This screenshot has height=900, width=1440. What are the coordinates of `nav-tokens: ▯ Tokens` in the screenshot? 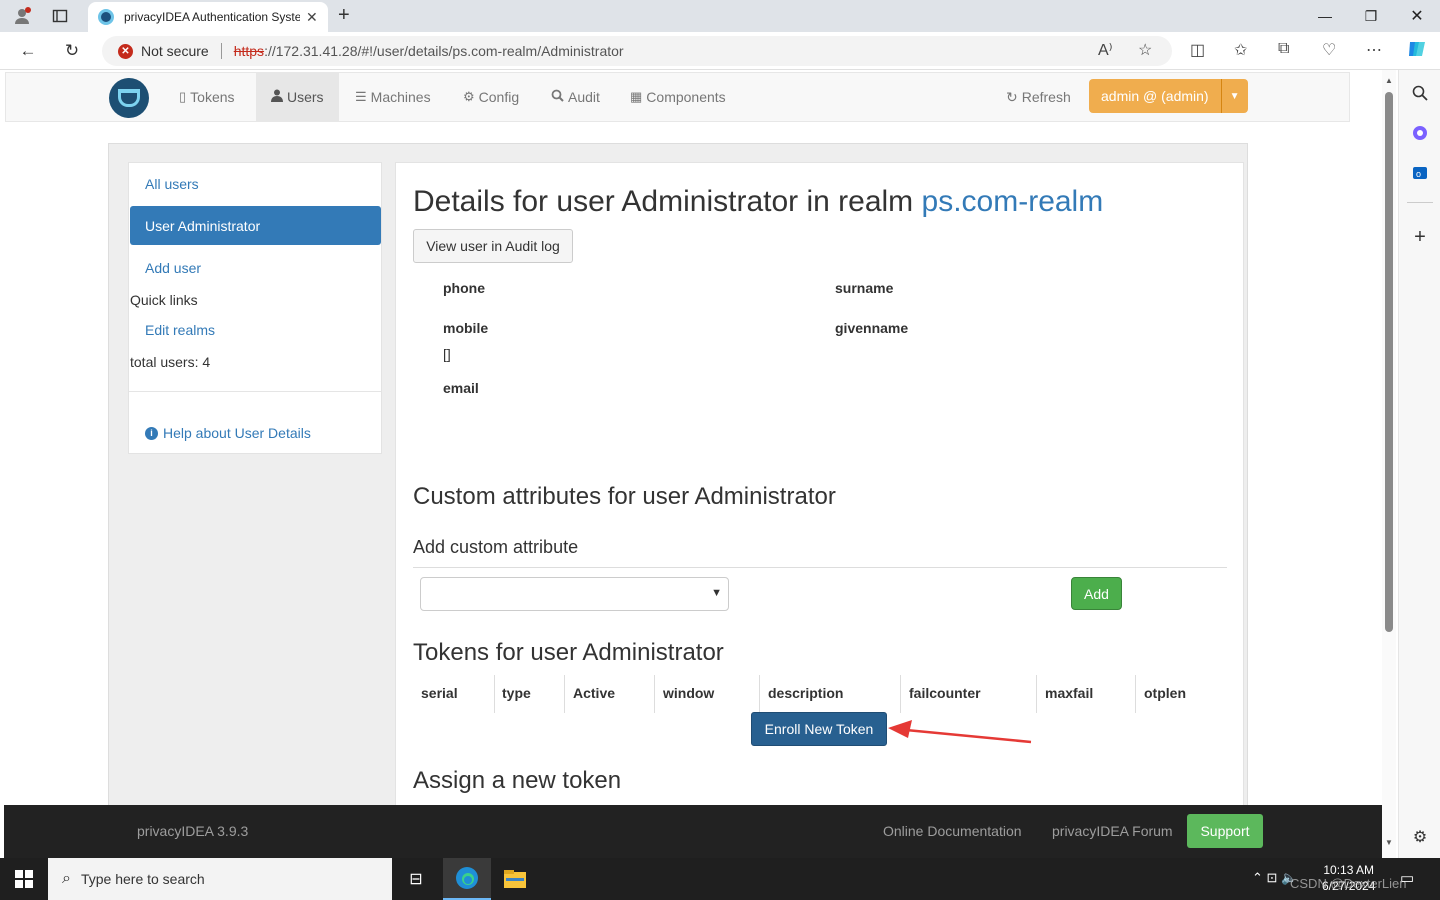 It's located at (207, 97).